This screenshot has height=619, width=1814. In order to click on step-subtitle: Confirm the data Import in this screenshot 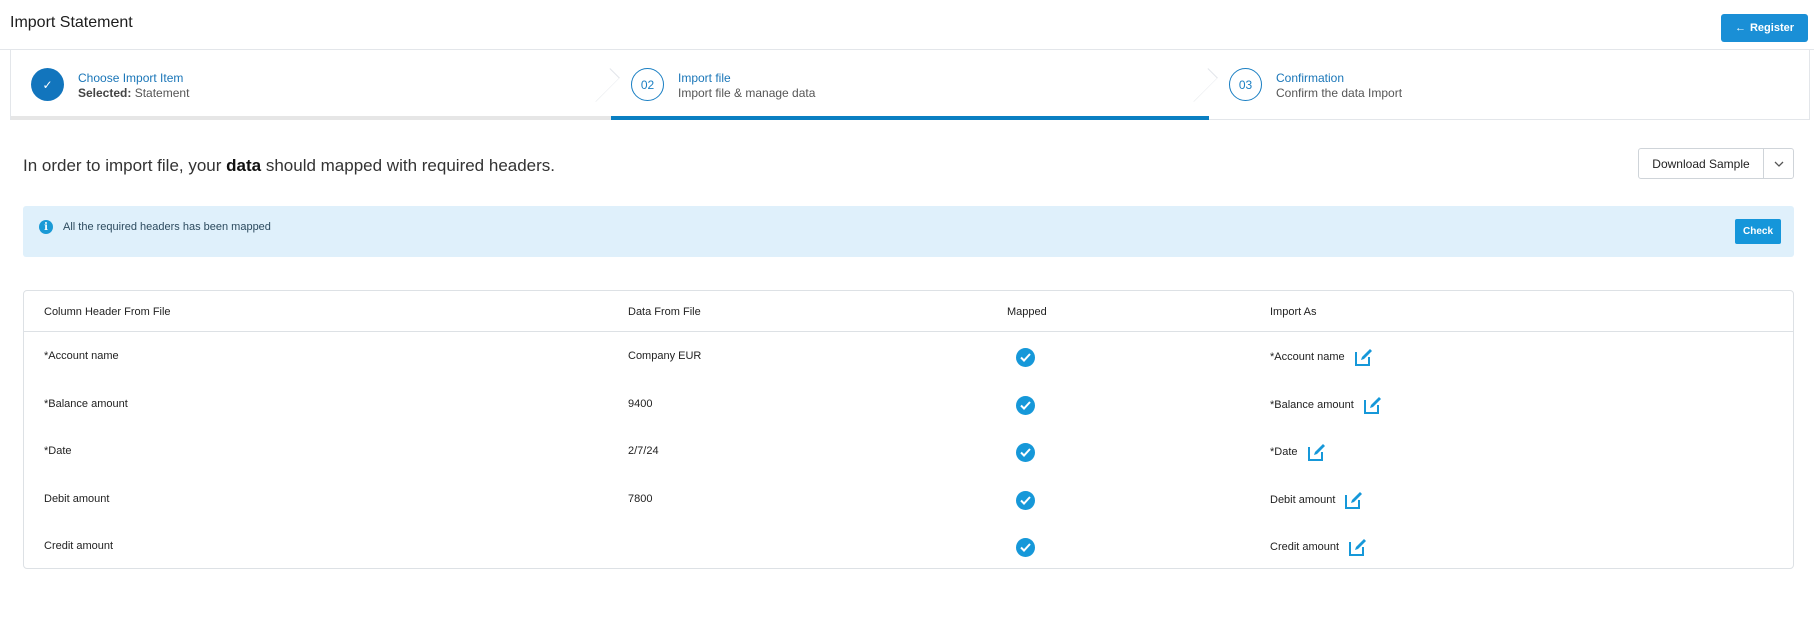, I will do `click(1339, 93)`.